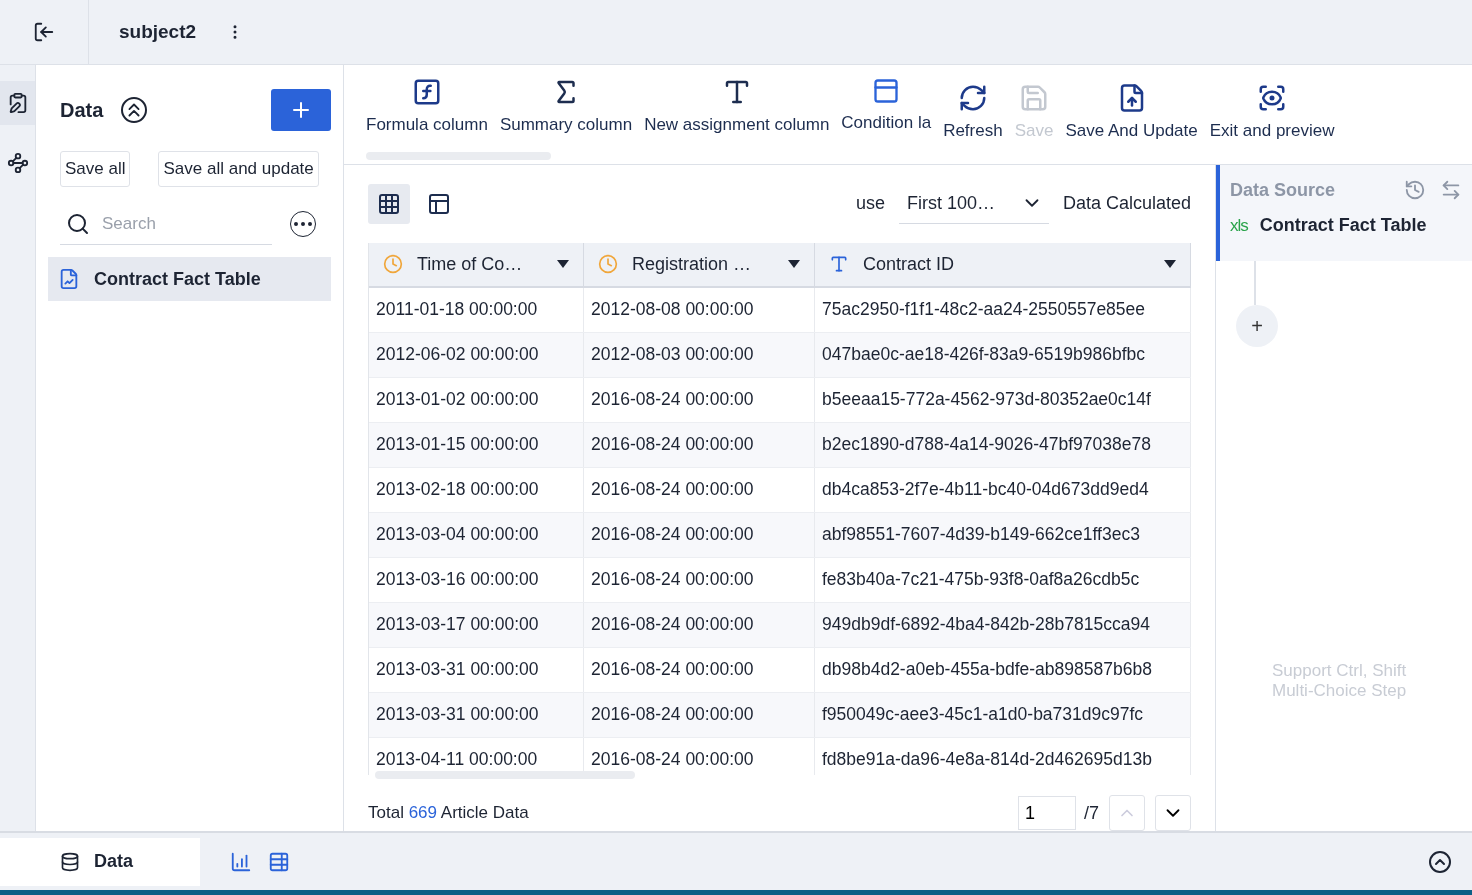 The image size is (1472, 895). I want to click on table-cell: db98b4d2-a0eb-455a-bdfe-ab898587b6b8, so click(1003, 669).